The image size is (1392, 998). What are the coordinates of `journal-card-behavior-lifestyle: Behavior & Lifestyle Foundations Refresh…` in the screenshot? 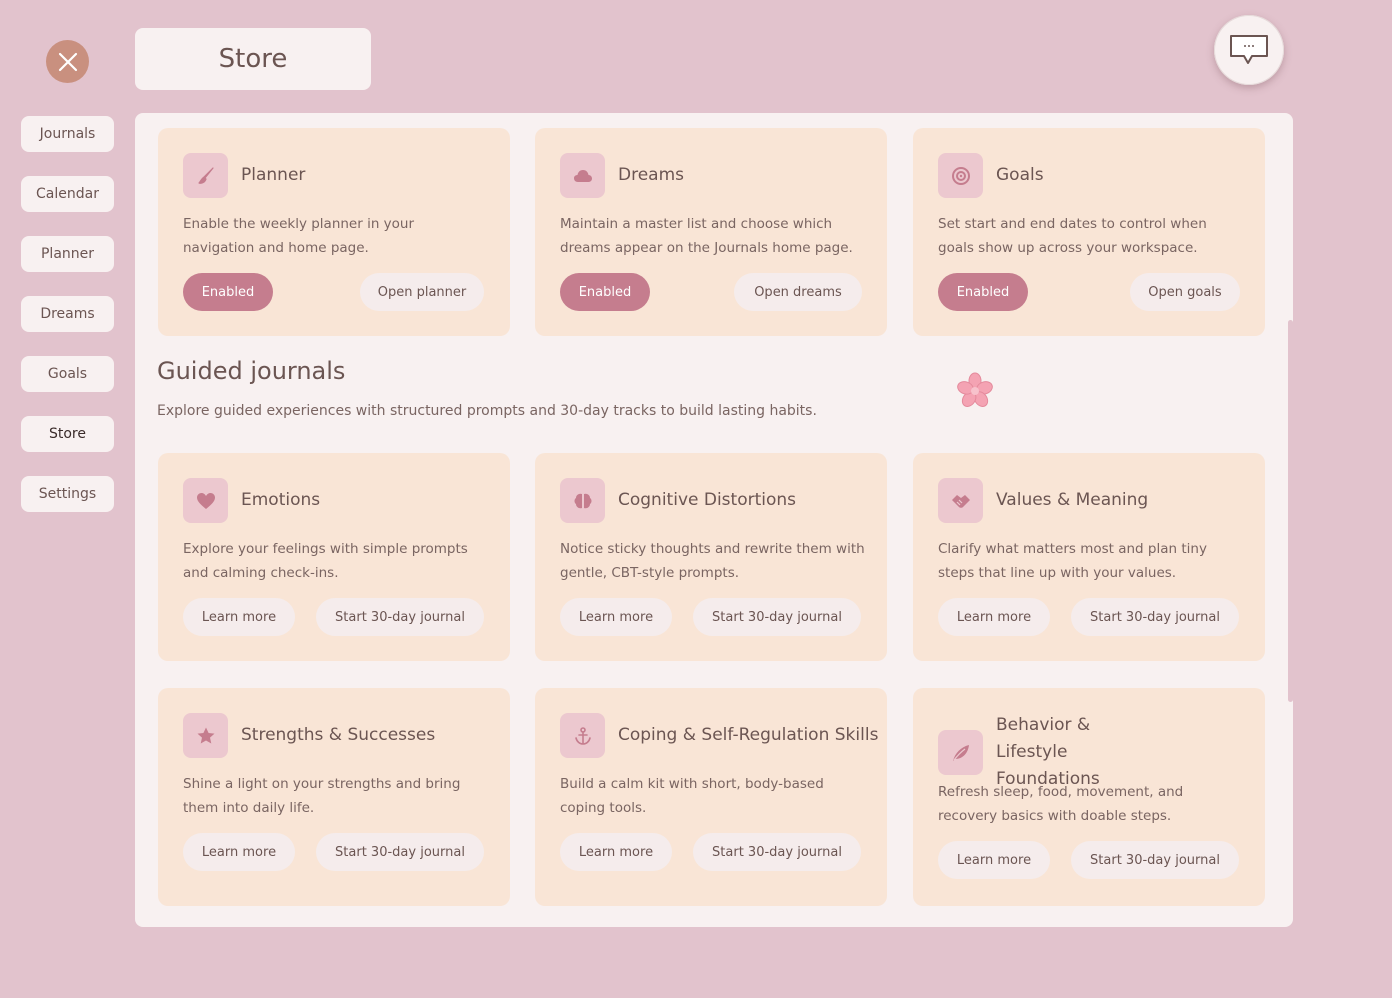 It's located at (1089, 797).